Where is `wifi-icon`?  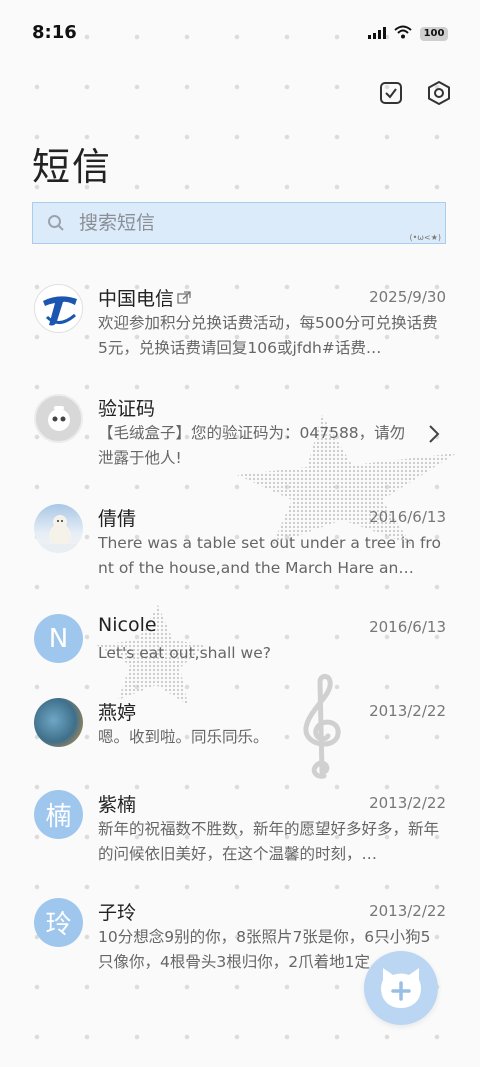
wifi-icon is located at coordinates (403, 33).